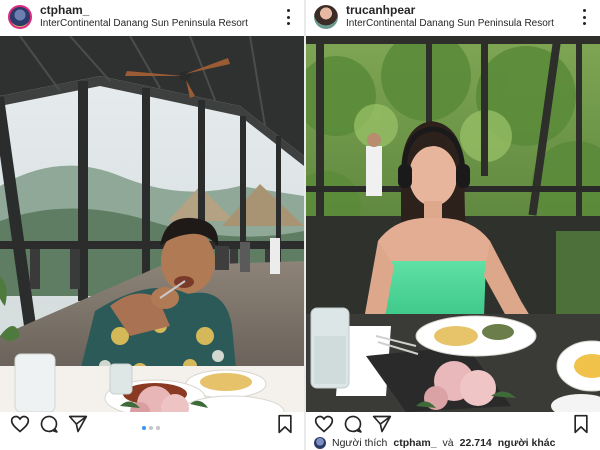 This screenshot has height=450, width=600. Describe the element at coordinates (527, 443) in the screenshot. I see `likes-suffix: người khác` at that location.